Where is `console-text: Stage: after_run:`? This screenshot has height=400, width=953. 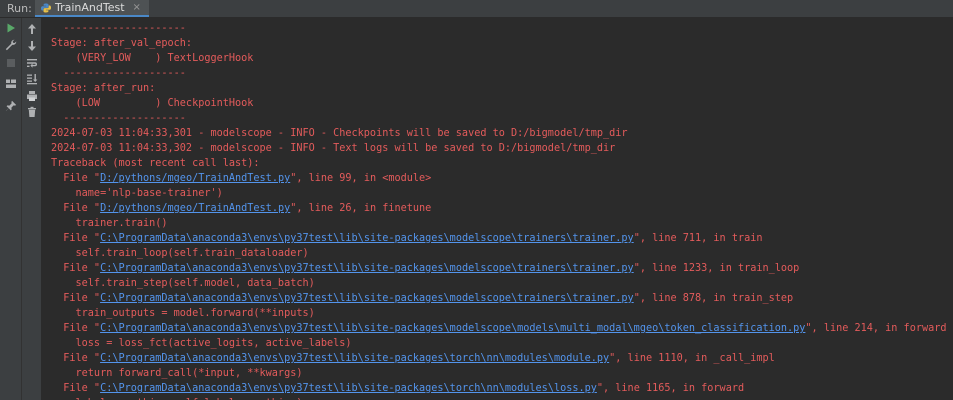
console-text: Stage: after_run: is located at coordinates (103, 88).